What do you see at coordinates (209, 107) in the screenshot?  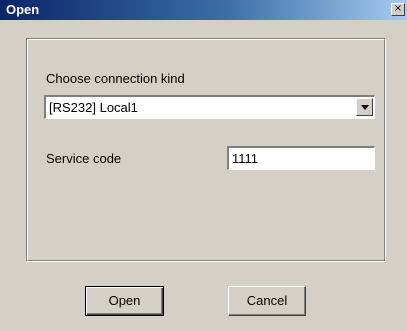 I see `connection-kind-select: [RS232] Local1` at bounding box center [209, 107].